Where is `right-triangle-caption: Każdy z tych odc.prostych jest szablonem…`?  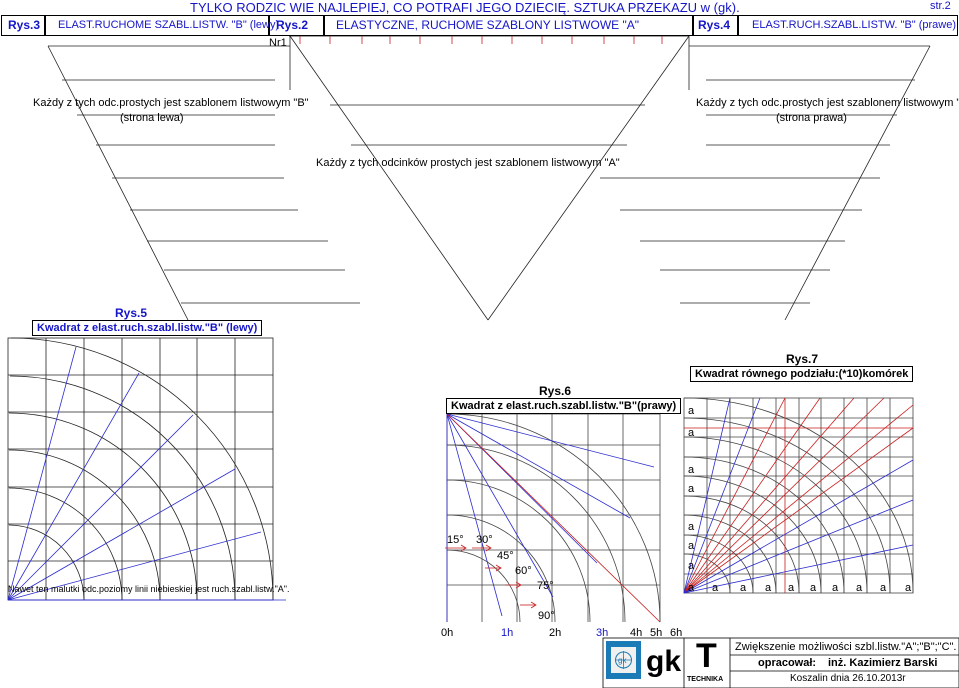 right-triangle-caption: Każdy z tych odc.prostych jest szablonem… is located at coordinates (827, 103).